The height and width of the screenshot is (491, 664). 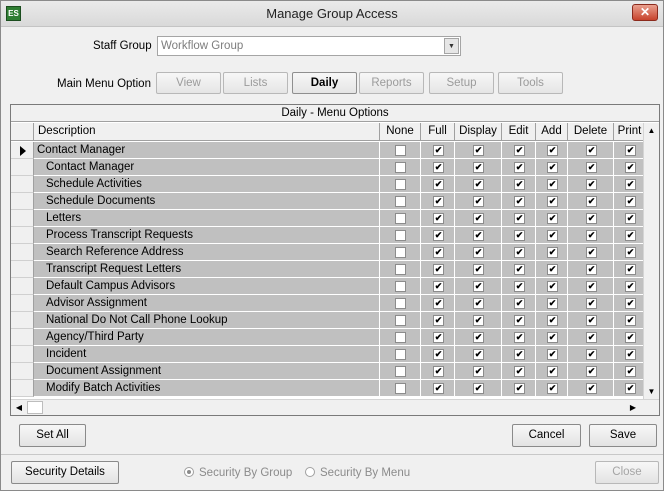 I want to click on table-row: Process Transcript Requests ✔ ✔ ✔ ✔ ✔ ✔, so click(x=328, y=235).